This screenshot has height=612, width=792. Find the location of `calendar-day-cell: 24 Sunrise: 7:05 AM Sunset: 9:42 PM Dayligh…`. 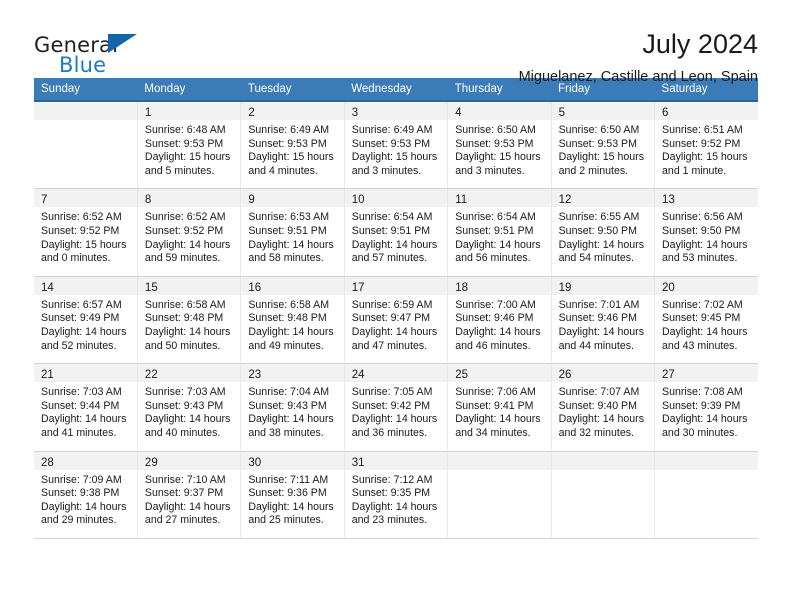

calendar-day-cell: 24 Sunrise: 7:05 AM Sunset: 9:42 PM Dayligh… is located at coordinates (396, 407).